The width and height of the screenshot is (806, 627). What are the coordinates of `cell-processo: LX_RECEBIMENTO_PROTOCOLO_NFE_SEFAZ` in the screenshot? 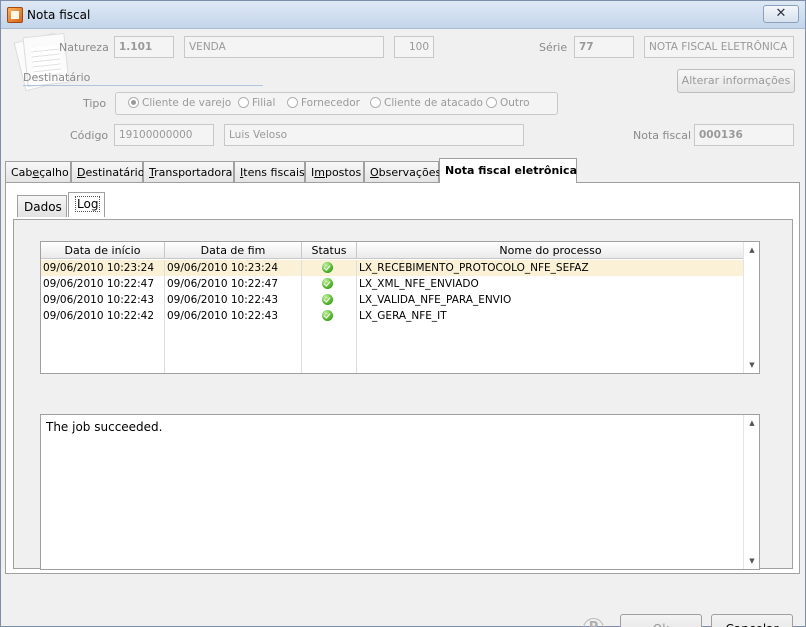 It's located at (474, 268).